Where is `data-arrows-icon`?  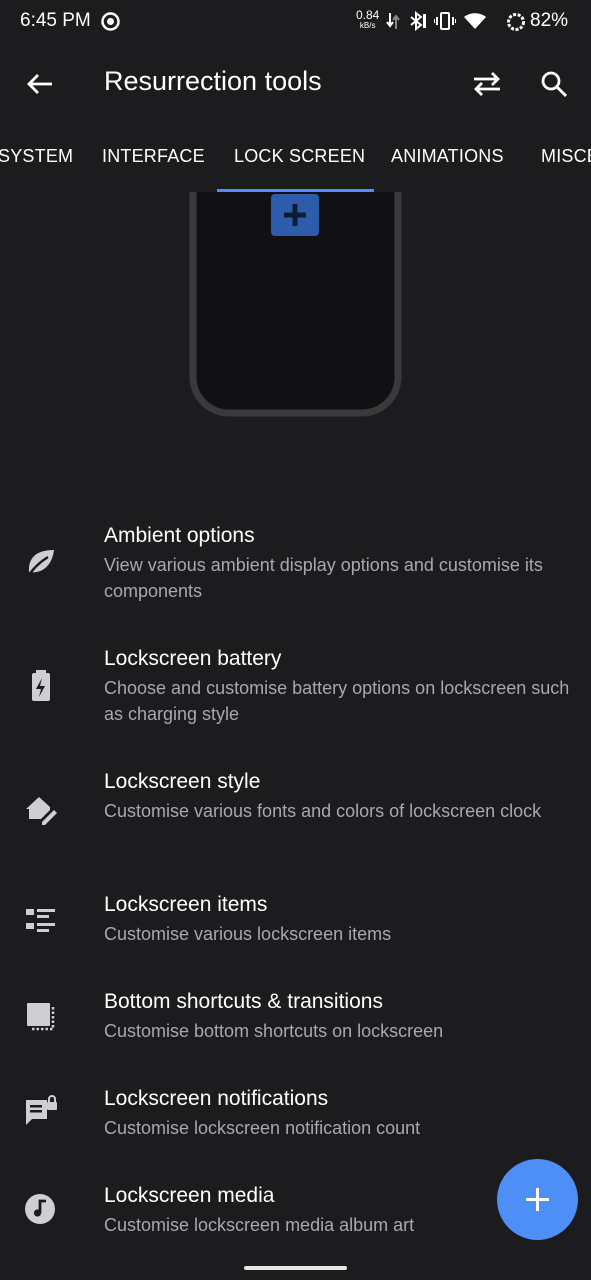
data-arrows-icon is located at coordinates (393, 21).